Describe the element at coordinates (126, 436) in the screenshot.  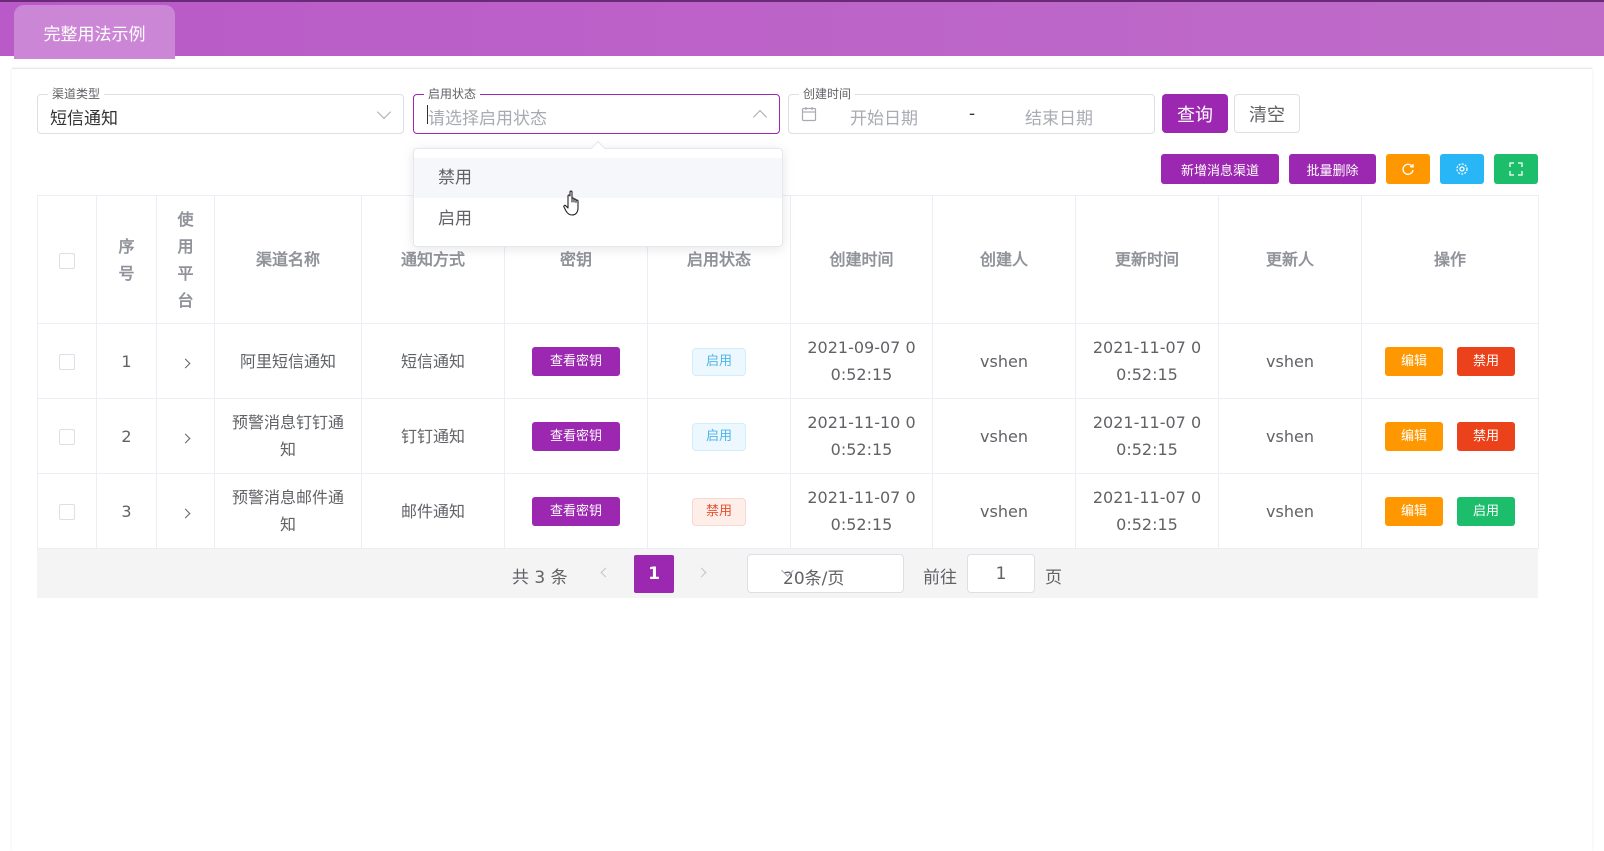
I see `index-cell: 2` at that location.